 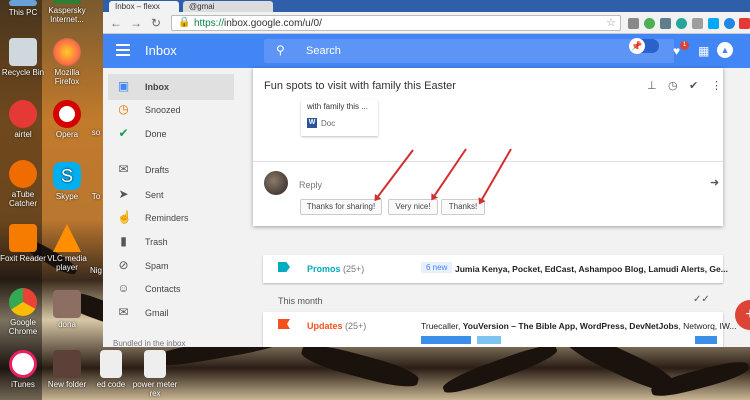 What do you see at coordinates (23, 312) in the screenshot?
I see `desktop-icon-google-chrome: Google Chrome` at bounding box center [23, 312].